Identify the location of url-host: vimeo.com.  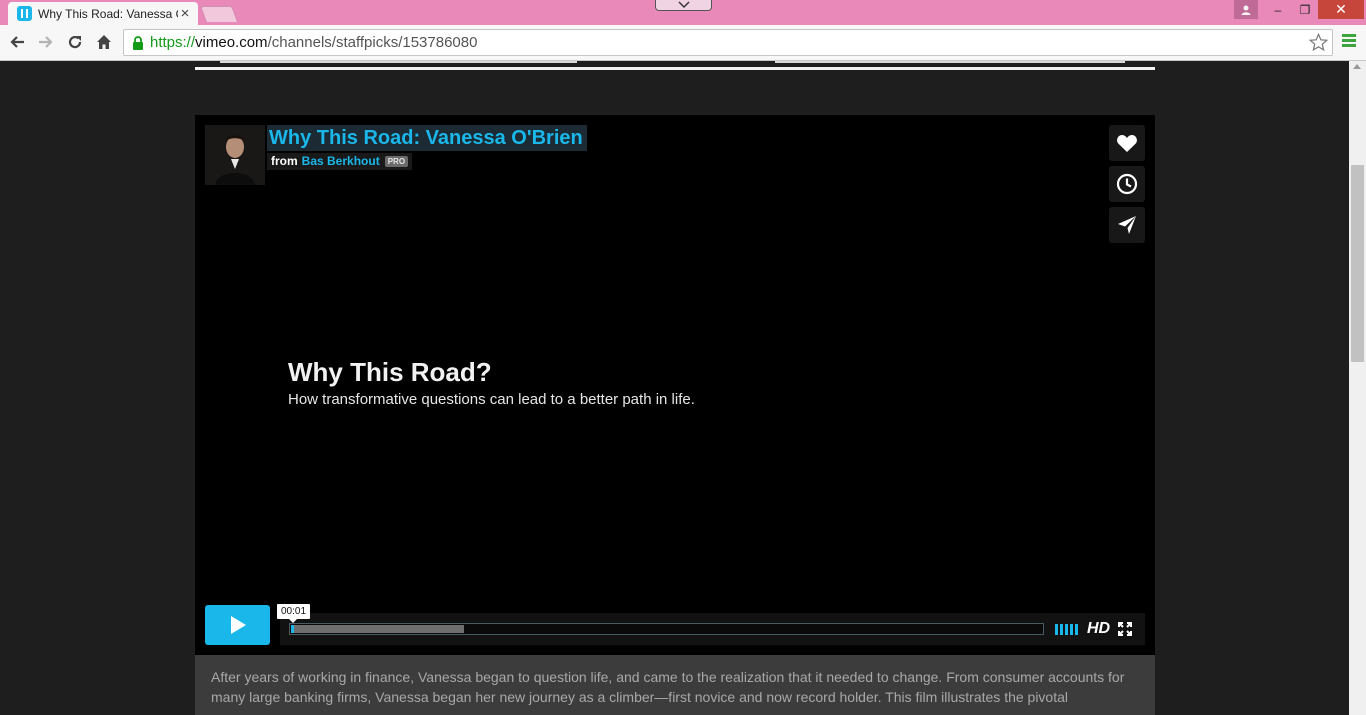
(231, 42).